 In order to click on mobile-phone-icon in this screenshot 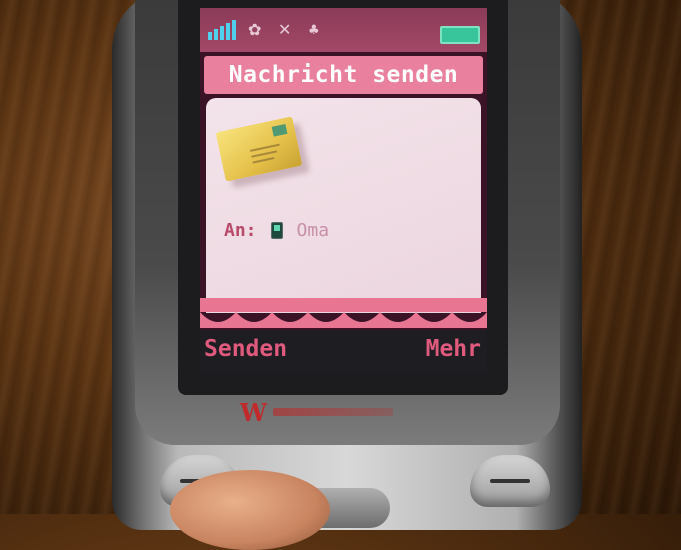, I will do `click(276, 230)`.